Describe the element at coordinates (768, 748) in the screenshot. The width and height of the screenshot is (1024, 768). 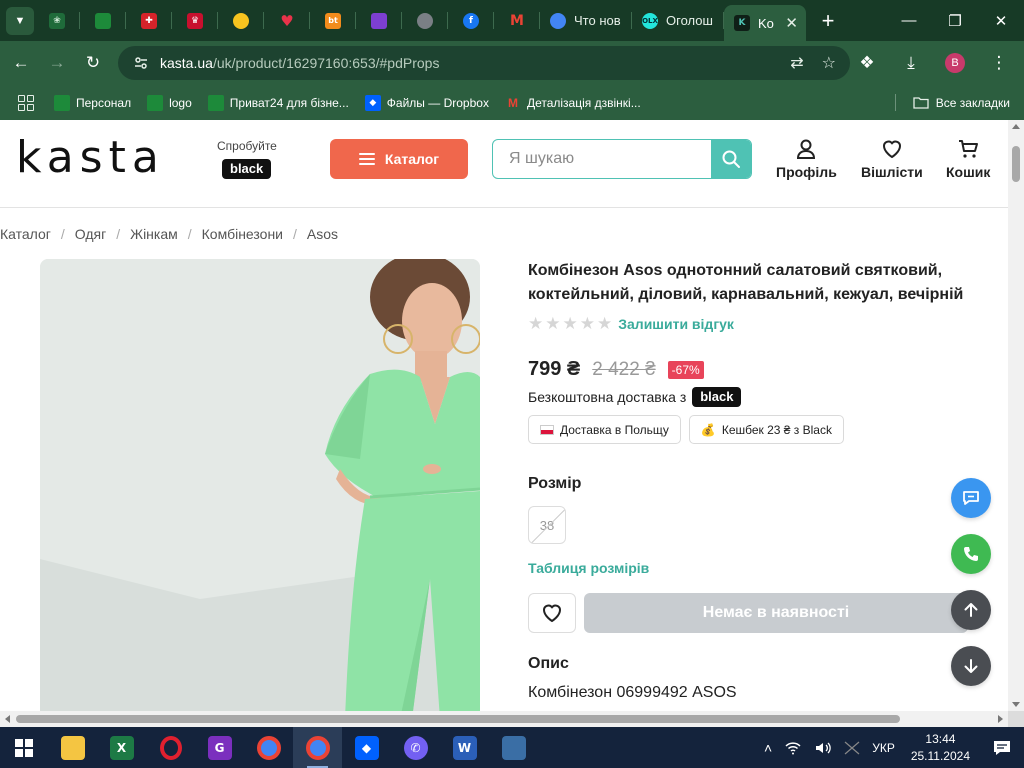
I see `show-hidden-icons-button: ˄` at that location.